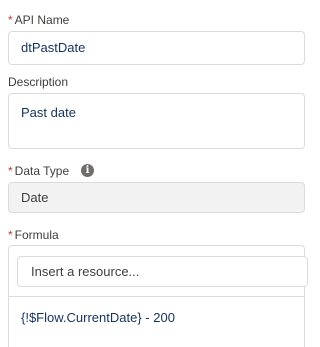 The height and width of the screenshot is (347, 320). Describe the element at coordinates (98, 318) in the screenshot. I see `formula-expression: {!$Flow.CurrentDate} - 200` at that location.